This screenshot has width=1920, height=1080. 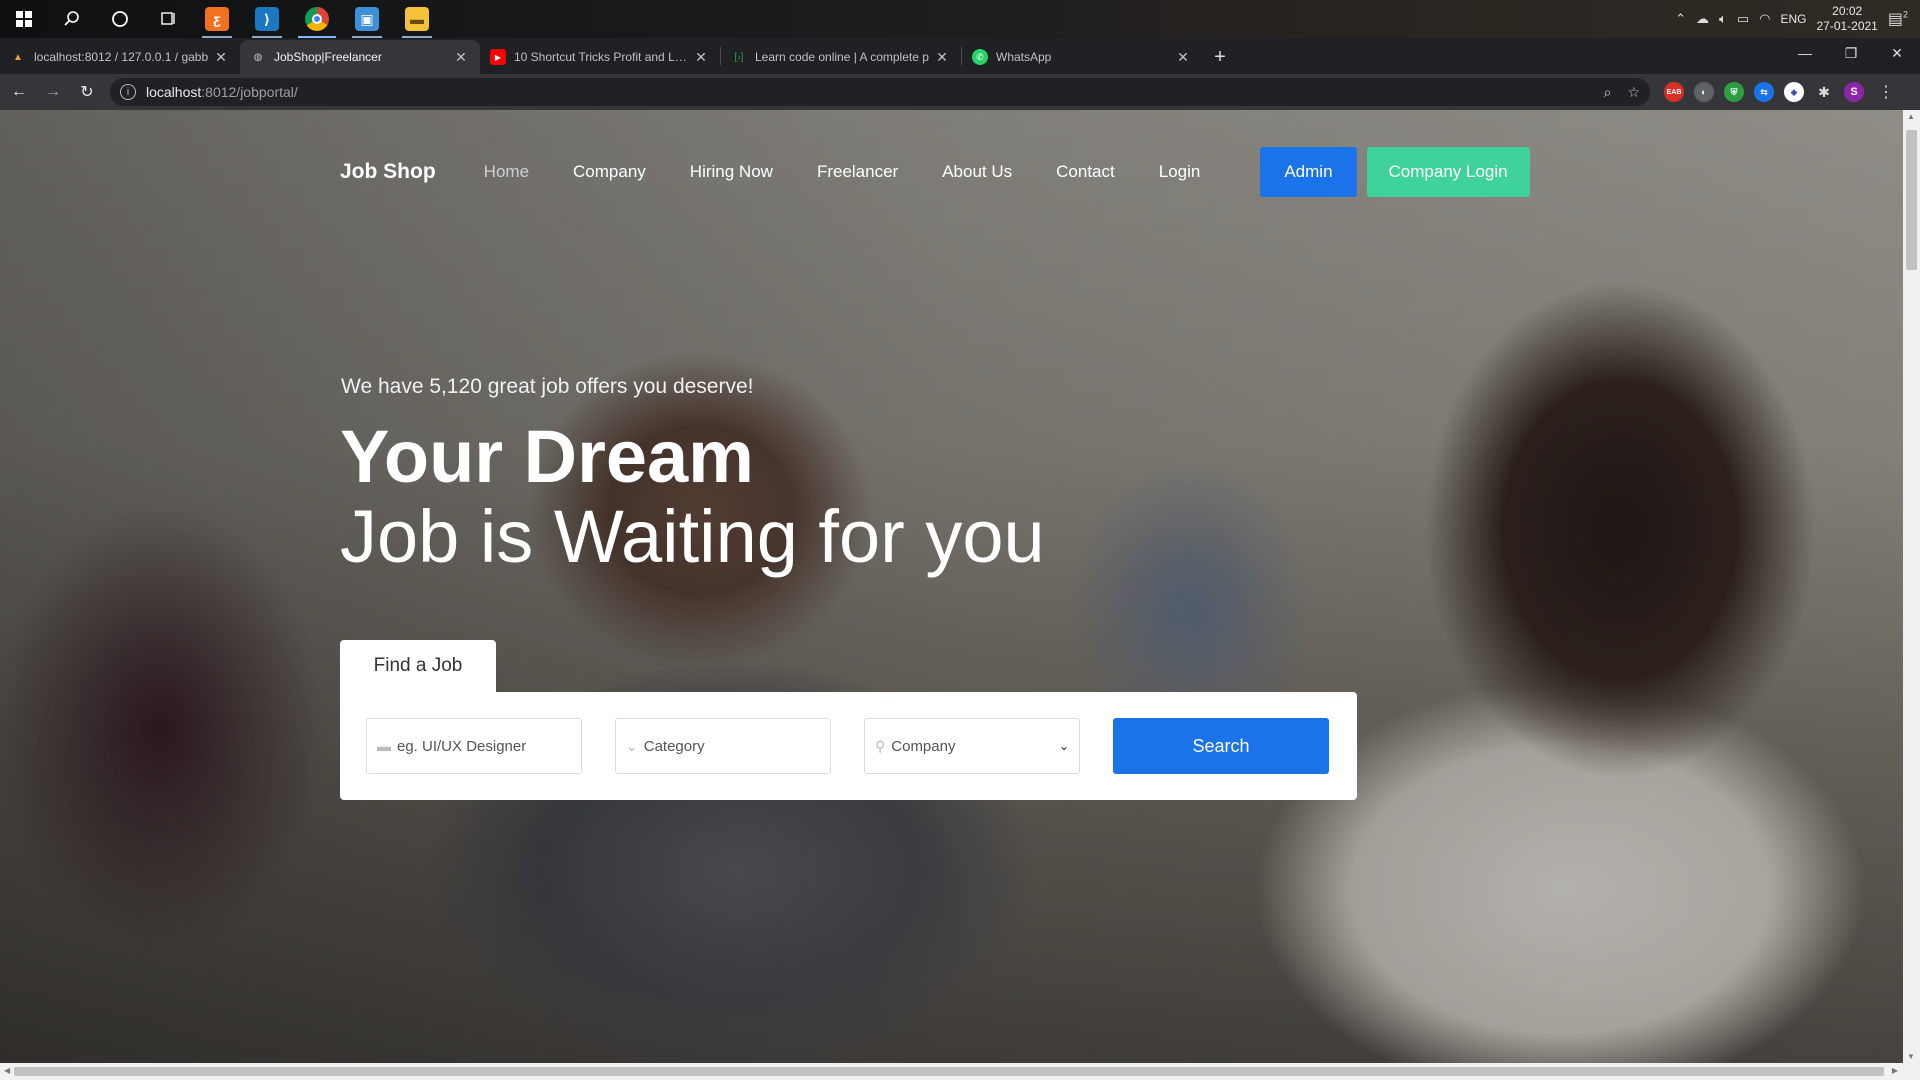 I want to click on company-login-button: Company Login, so click(x=1448, y=172).